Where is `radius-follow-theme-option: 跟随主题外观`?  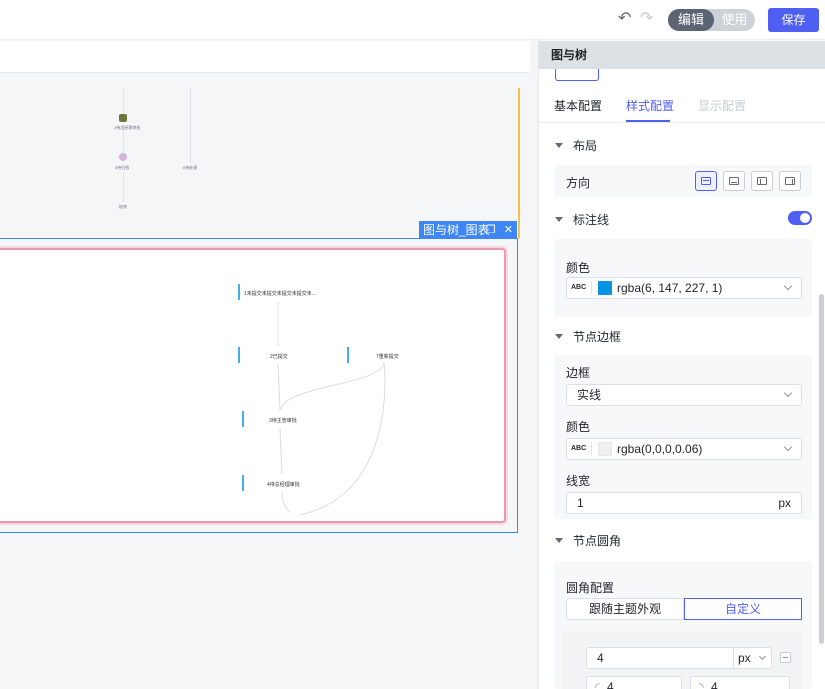
radius-follow-theme-option: 跟随主题外观 is located at coordinates (625, 609).